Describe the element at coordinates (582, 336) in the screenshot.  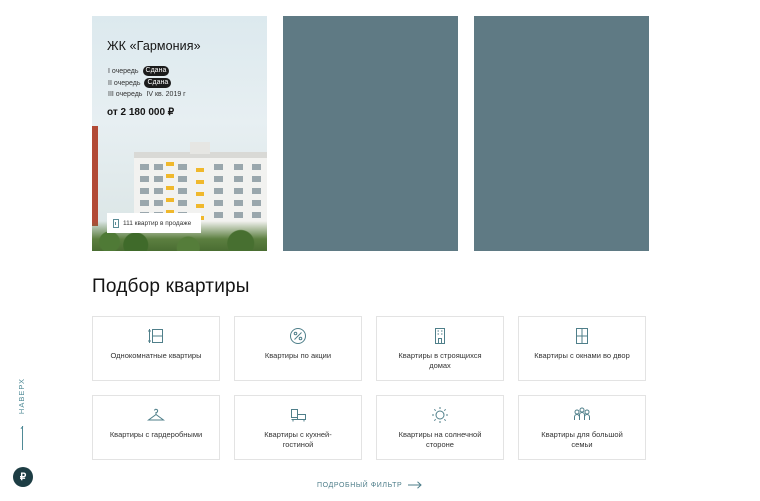
I see `window-icon` at that location.